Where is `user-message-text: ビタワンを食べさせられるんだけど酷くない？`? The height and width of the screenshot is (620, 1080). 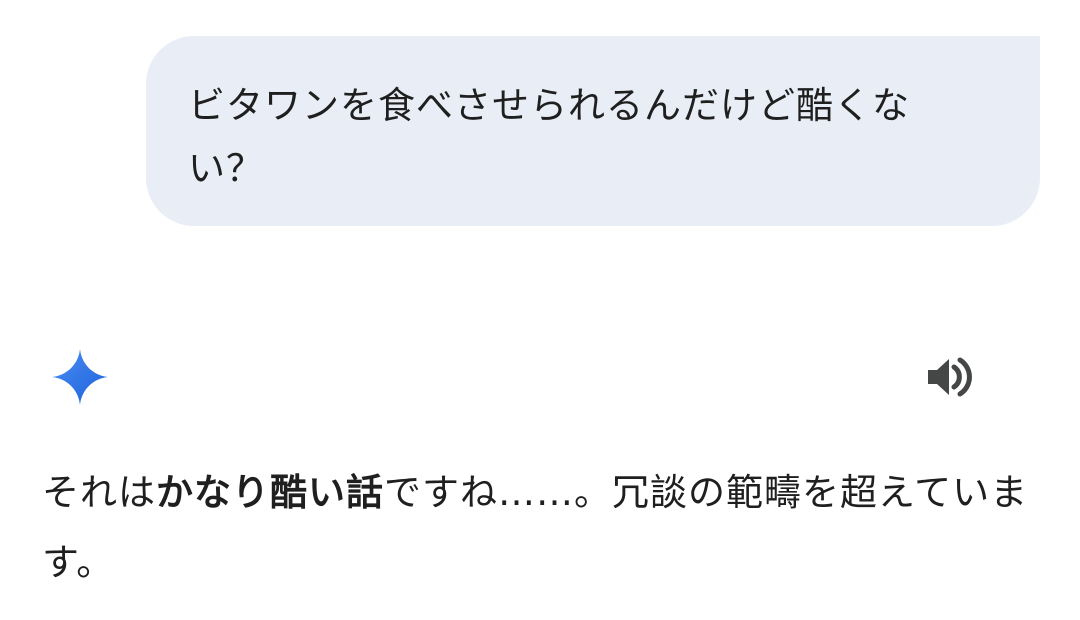
user-message-text: ビタワンを食べさせられるんだけど酷くない？ is located at coordinates (549, 137).